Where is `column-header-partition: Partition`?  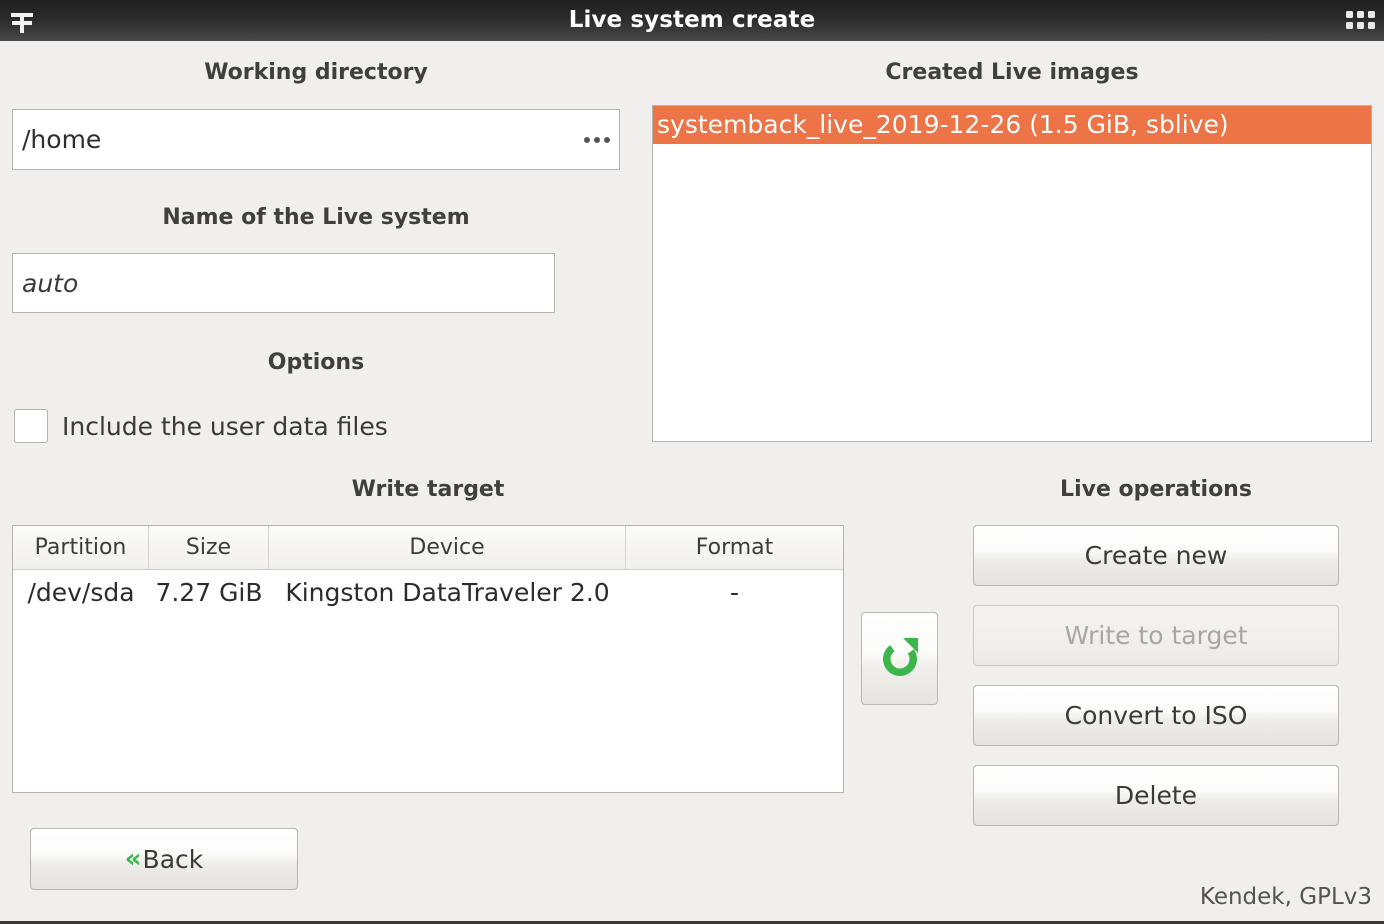
column-header-partition: Partition is located at coordinates (81, 547).